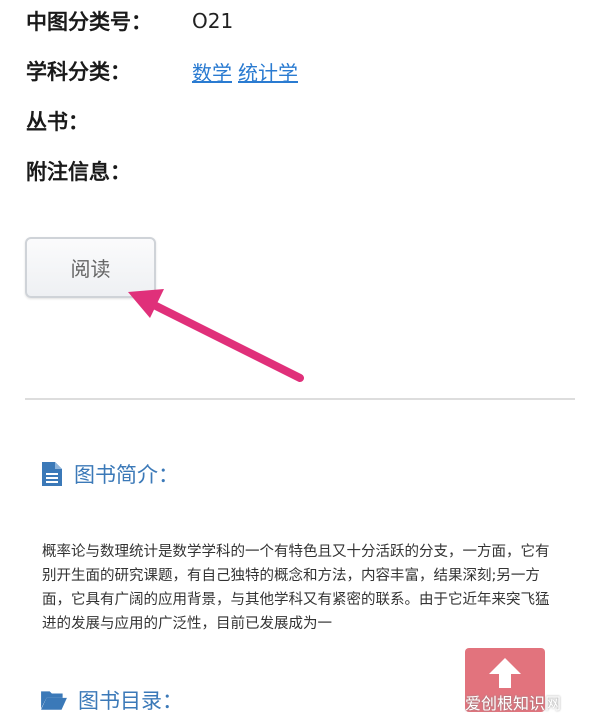 This screenshot has width=600, height=719. What do you see at coordinates (126, 475) in the screenshot?
I see `intro-title: 图书简介：` at bounding box center [126, 475].